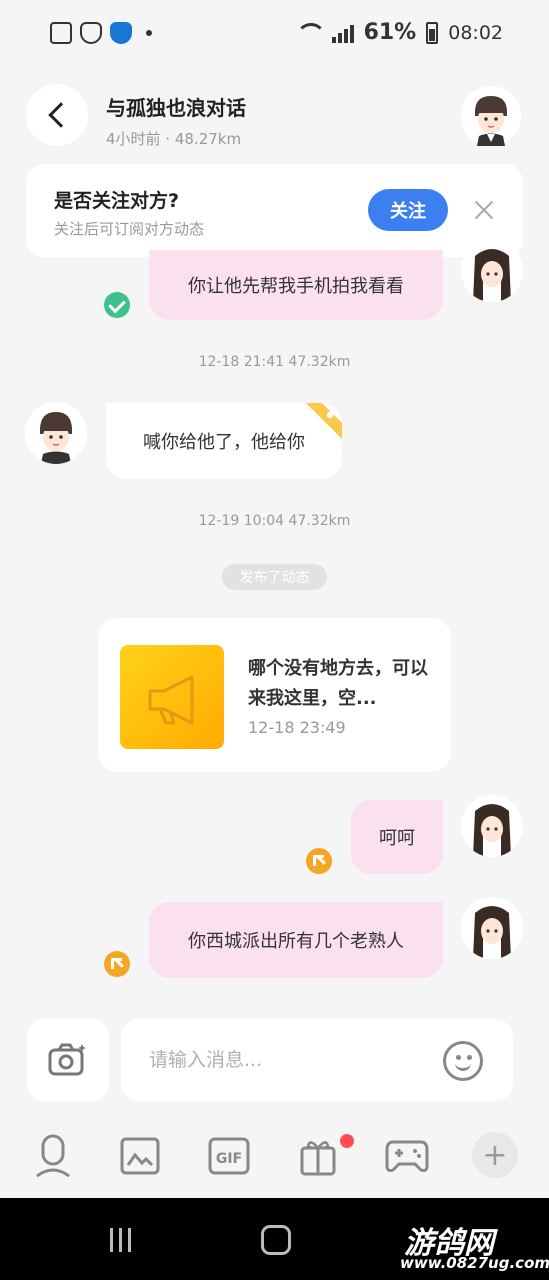 The image size is (549, 1280). Describe the element at coordinates (324, 421) in the screenshot. I see `bubble-badge-icon` at that location.